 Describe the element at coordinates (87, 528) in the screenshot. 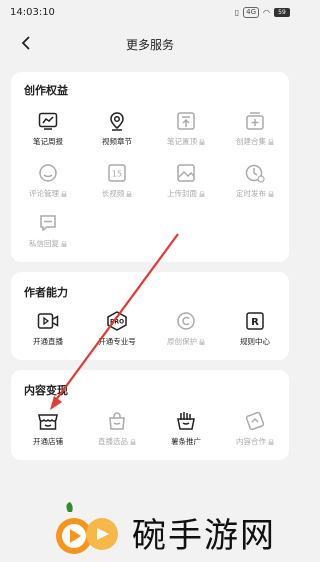

I see `orange-play-logo` at that location.